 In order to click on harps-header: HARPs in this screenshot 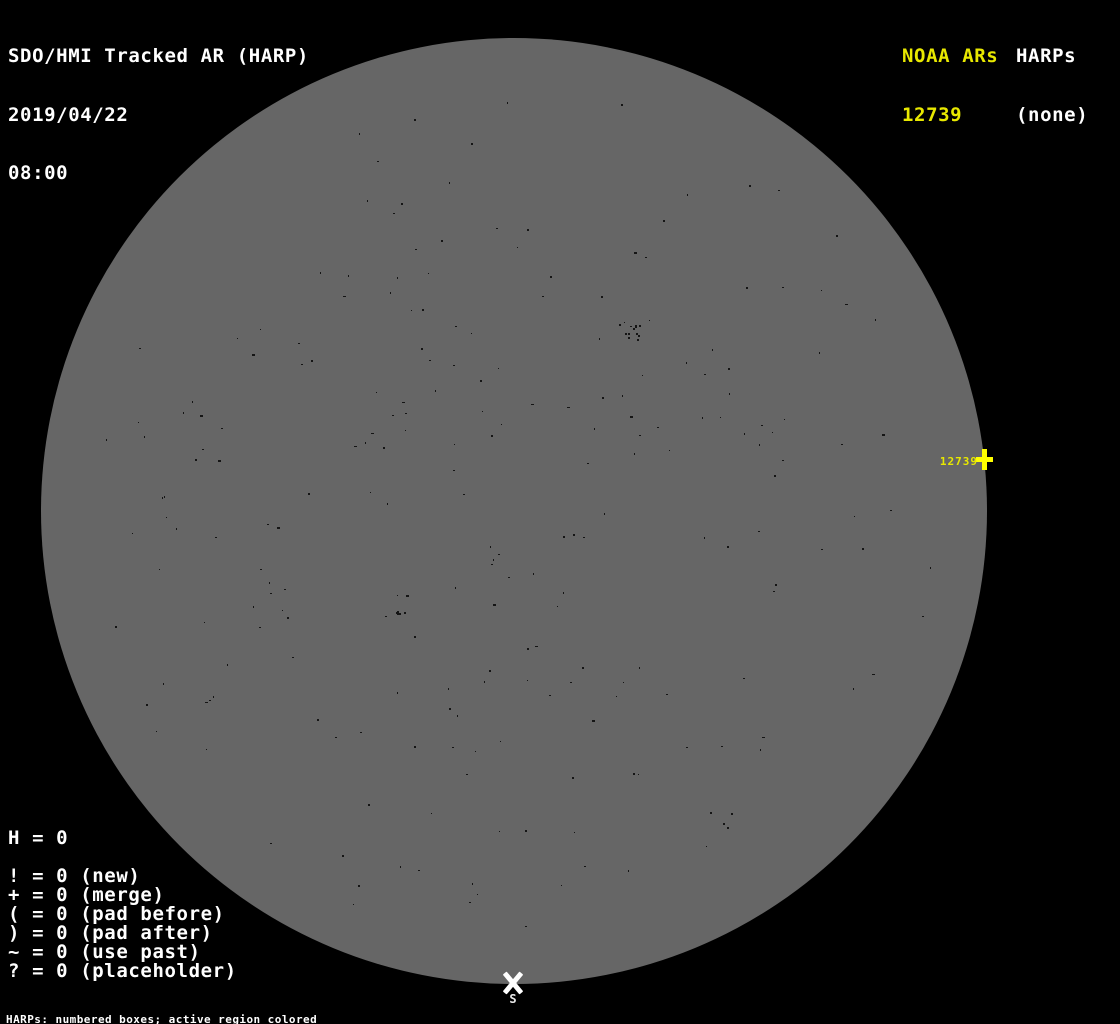, I will do `click(1046, 56)`.